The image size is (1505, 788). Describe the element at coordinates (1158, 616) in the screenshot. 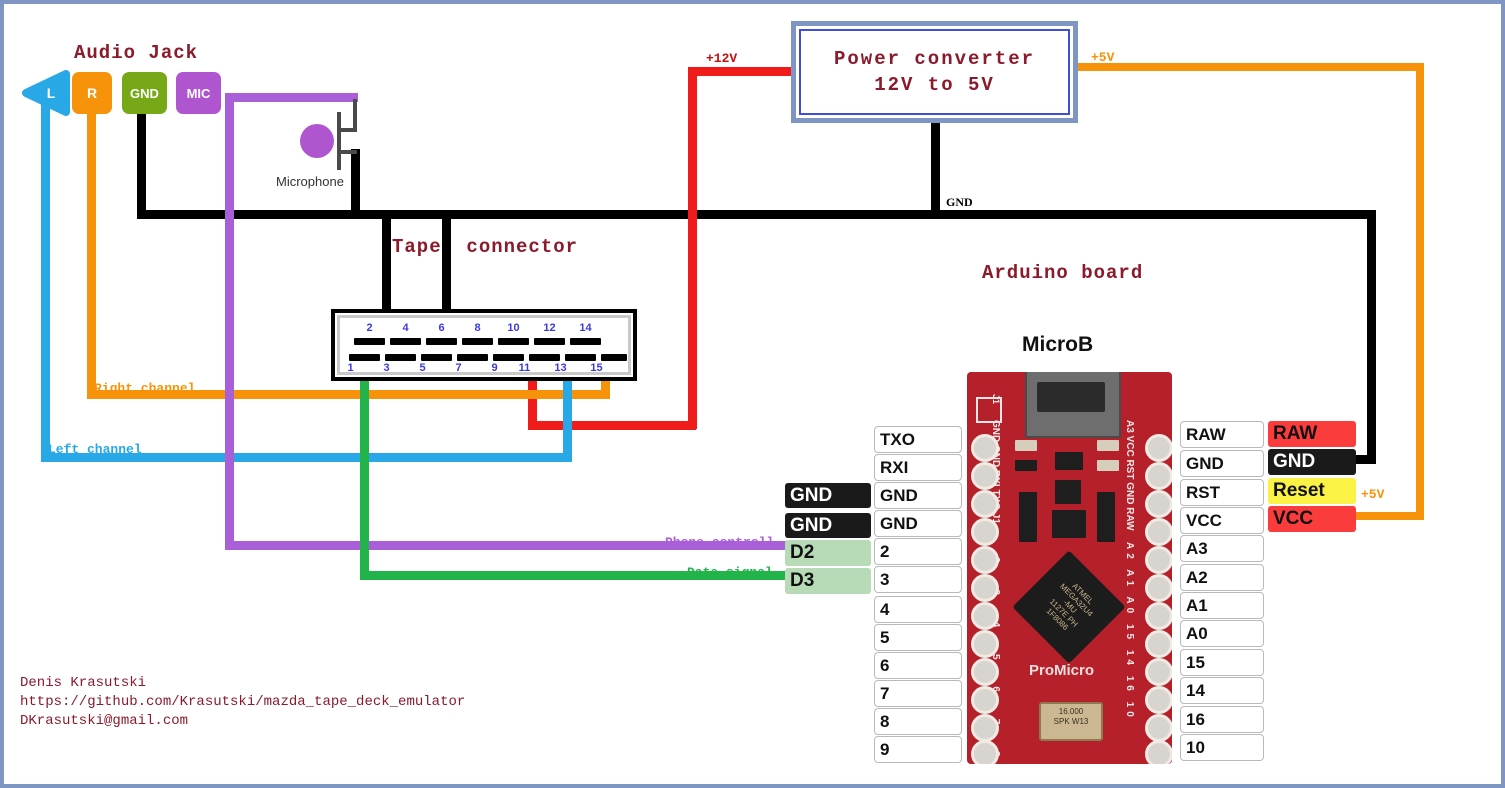

I see `pin-hole-r7` at that location.